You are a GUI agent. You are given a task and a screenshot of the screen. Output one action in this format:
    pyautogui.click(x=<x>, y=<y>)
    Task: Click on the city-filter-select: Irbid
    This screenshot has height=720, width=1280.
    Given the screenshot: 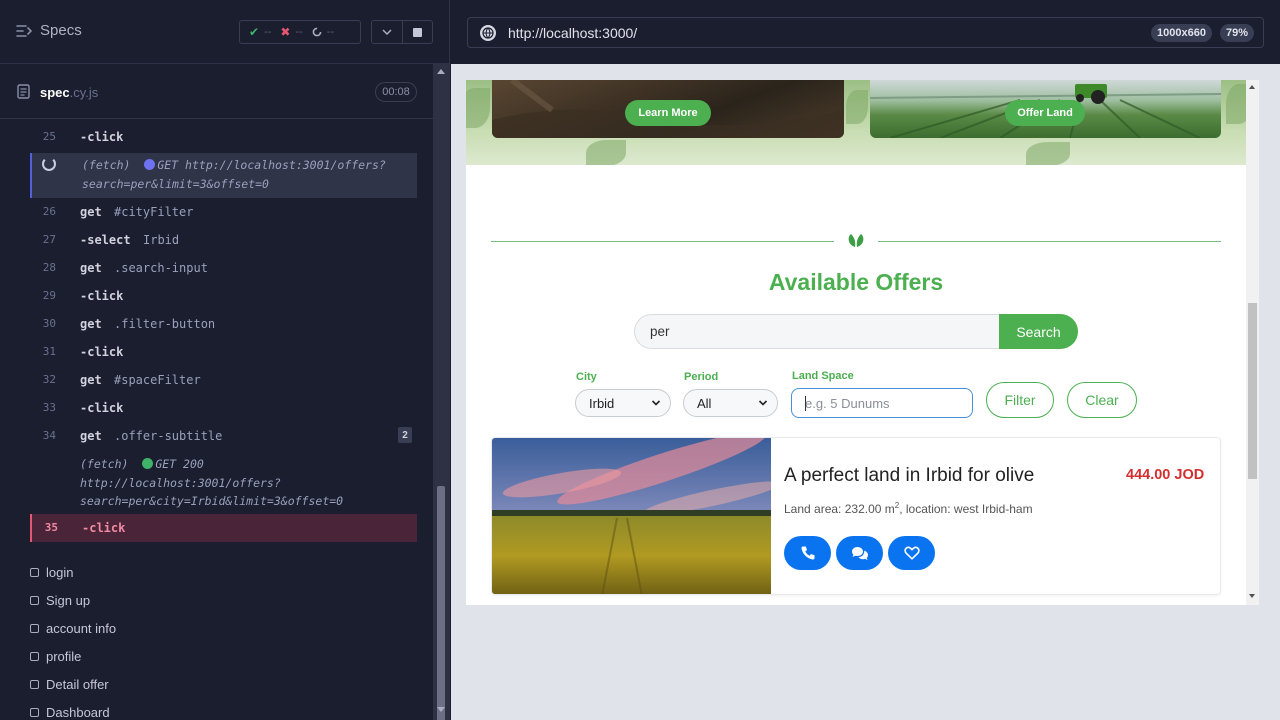 What is the action you would take?
    pyautogui.click(x=623, y=403)
    